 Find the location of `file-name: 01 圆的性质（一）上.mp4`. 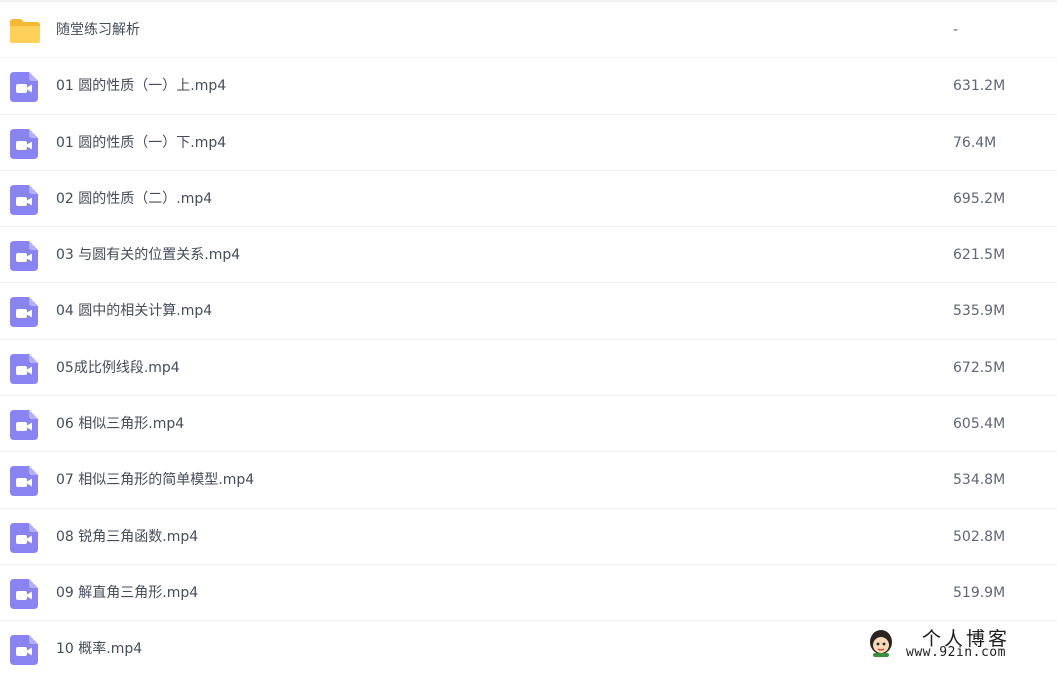

file-name: 01 圆的性质（一）上.mp4 is located at coordinates (141, 86).